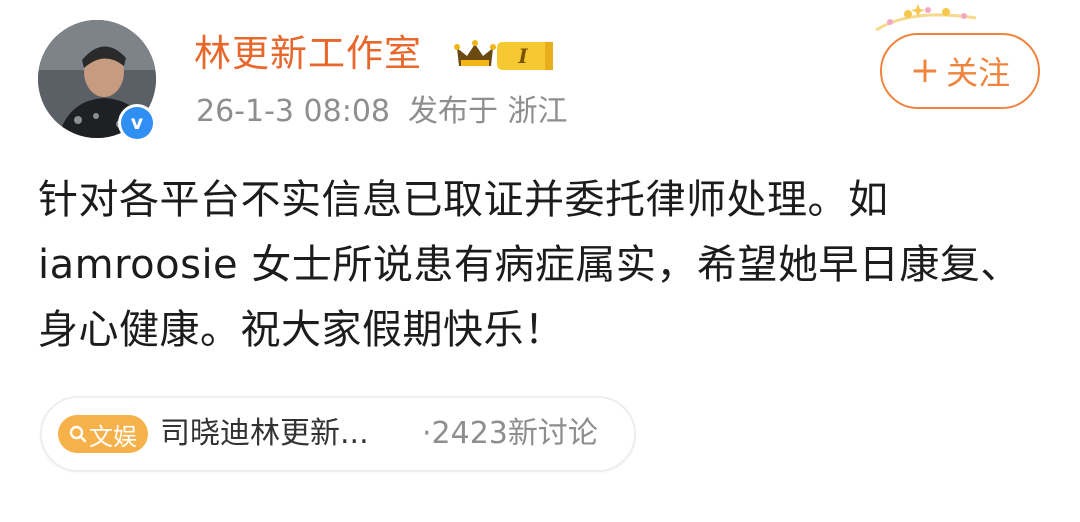 The image size is (1080, 522). What do you see at coordinates (113, 436) in the screenshot?
I see `topic-tag-label: 文娱` at bounding box center [113, 436].